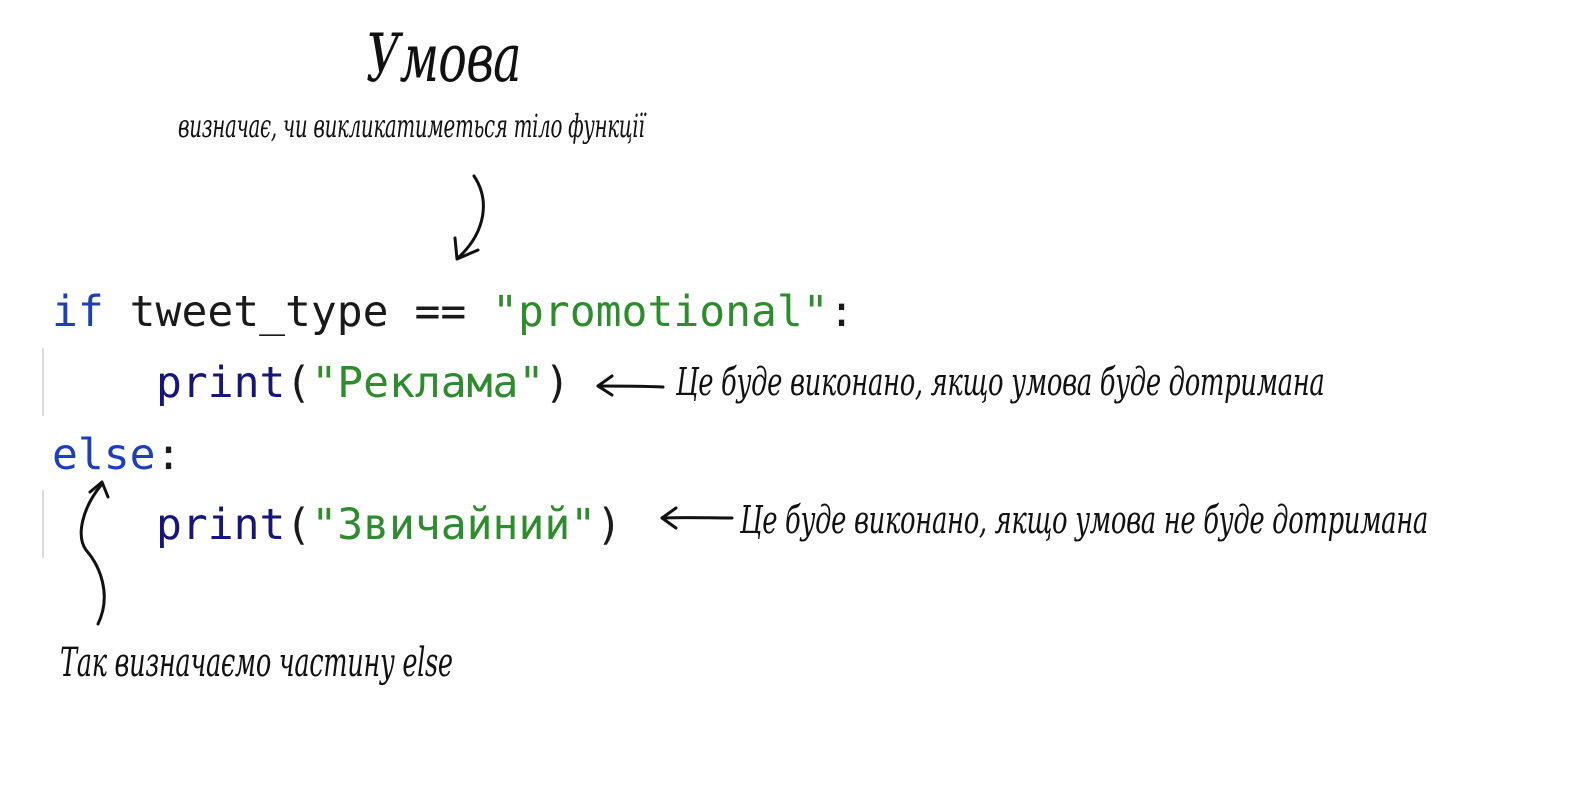  I want to click on arrow-to-condition, so click(470, 217).